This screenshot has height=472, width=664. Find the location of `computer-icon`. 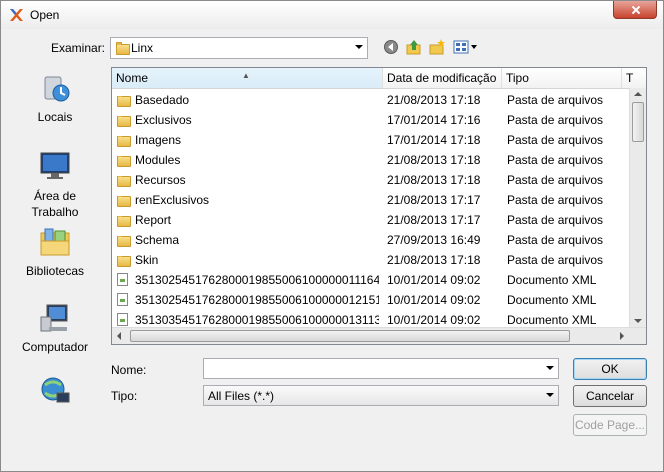

computer-icon is located at coordinates (54, 318).